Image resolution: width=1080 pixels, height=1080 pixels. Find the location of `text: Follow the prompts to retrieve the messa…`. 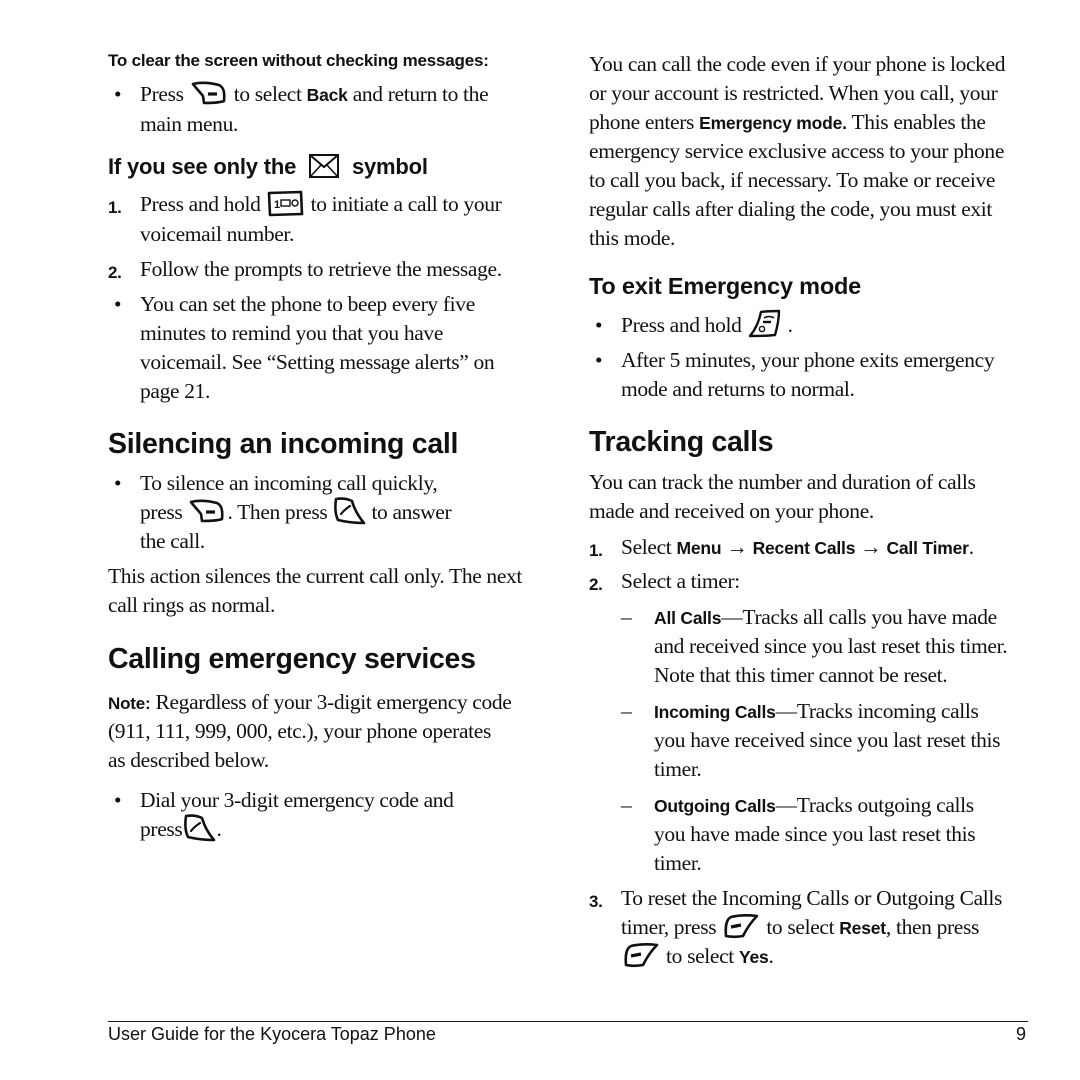

text: Follow the prompts to retrieve the messa… is located at coordinates (321, 269).